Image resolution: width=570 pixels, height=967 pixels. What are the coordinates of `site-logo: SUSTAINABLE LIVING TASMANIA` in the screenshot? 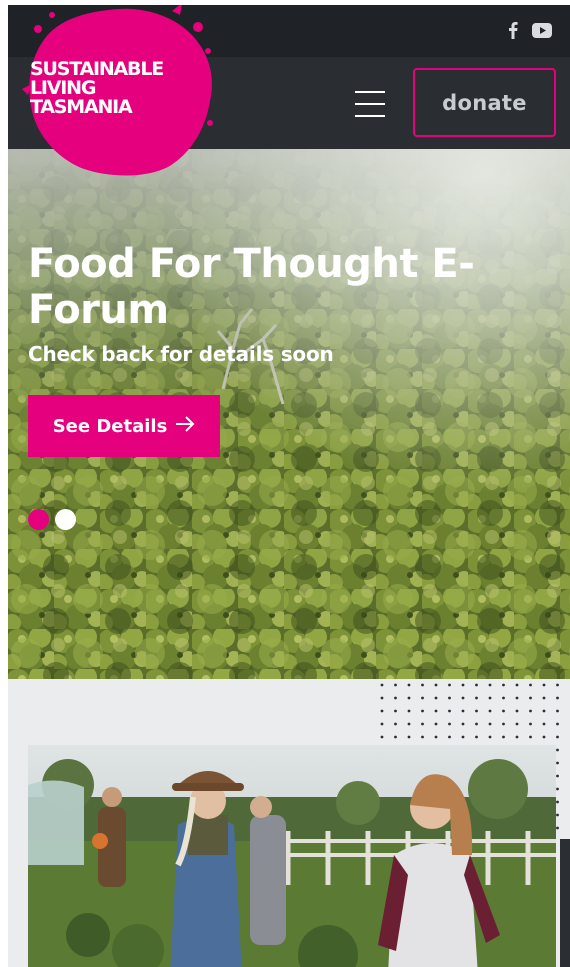 It's located at (118, 91).